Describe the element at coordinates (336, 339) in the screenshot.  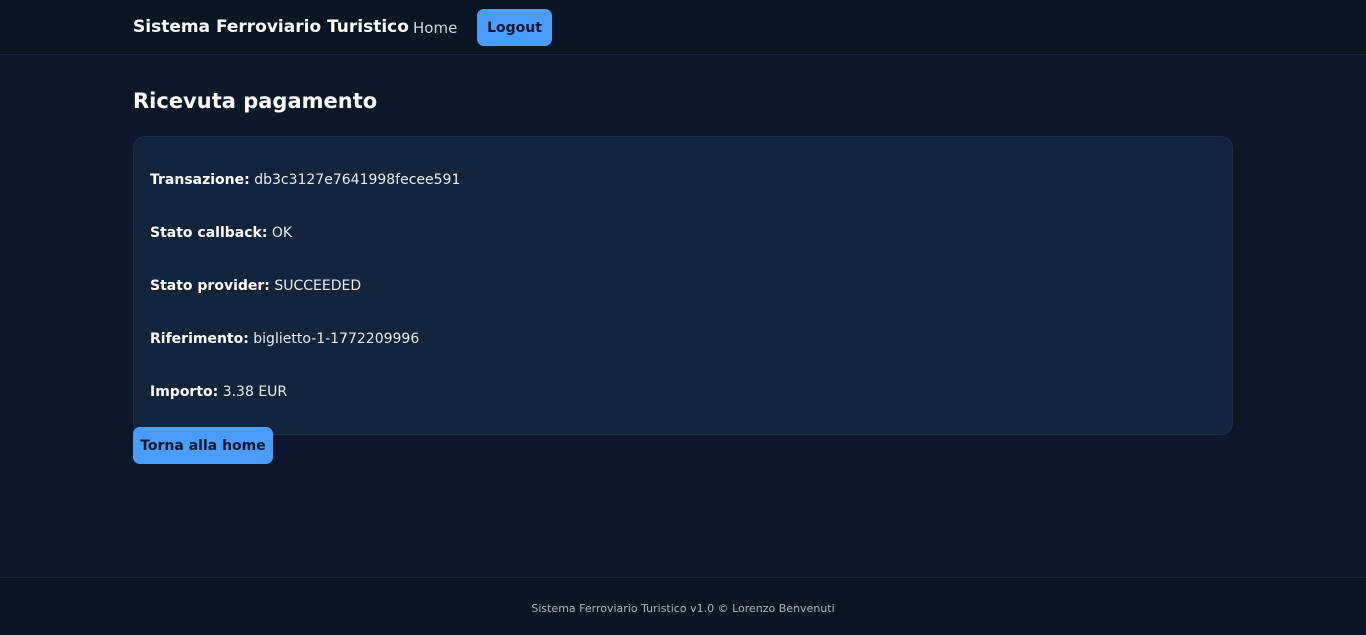
I see `receipt-value: biglietto-1-1772209996` at that location.